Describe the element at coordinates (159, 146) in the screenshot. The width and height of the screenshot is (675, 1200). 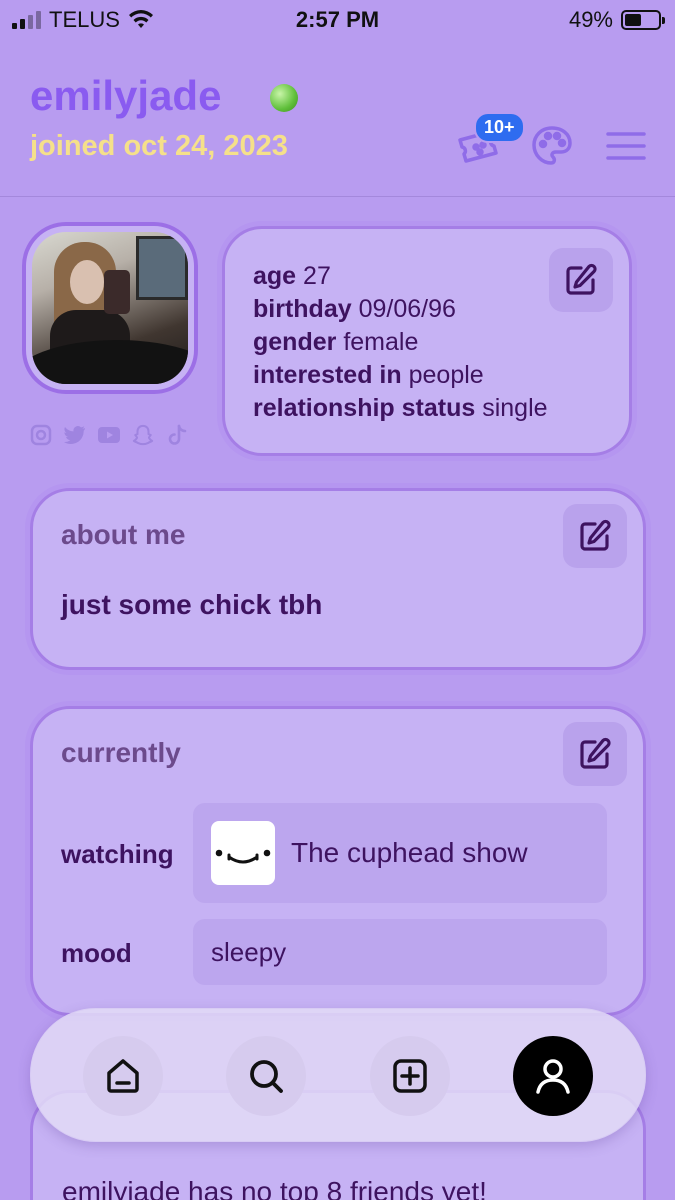
I see `joined-date: joined oct 24, 2023` at that location.